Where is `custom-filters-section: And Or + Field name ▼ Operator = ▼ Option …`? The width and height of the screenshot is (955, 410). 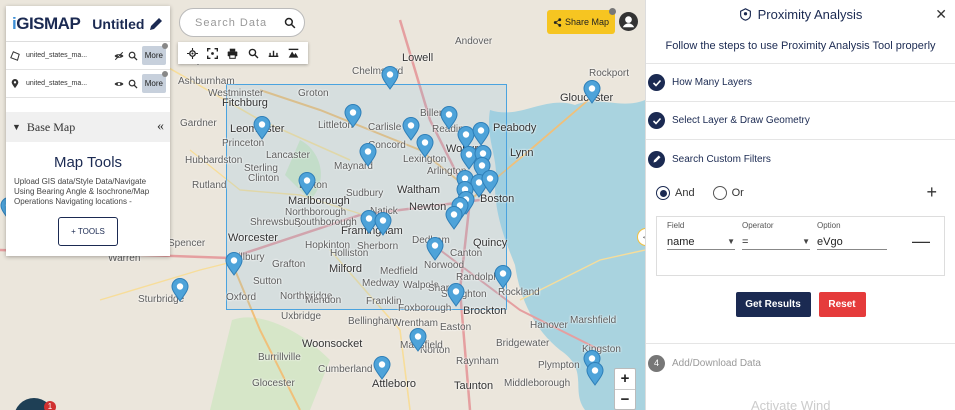
custom-filters-section: And Or + Field name ▼ Operator = ▼ Option … is located at coordinates (800, 261).